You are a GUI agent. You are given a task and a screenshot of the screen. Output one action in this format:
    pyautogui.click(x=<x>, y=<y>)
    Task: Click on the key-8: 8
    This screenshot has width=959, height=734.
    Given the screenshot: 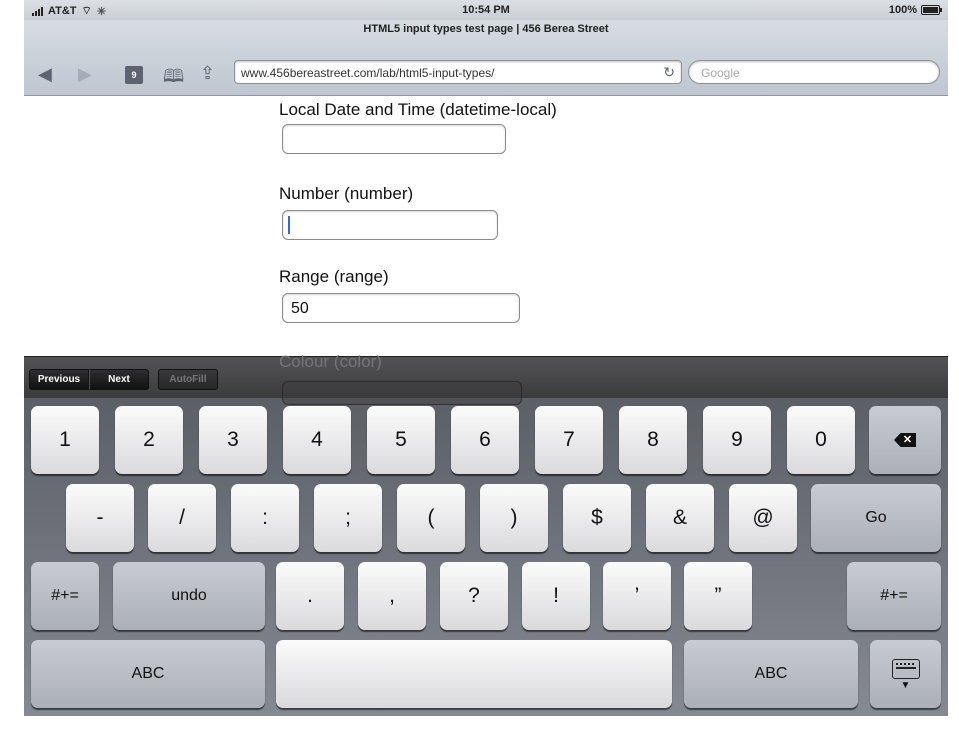 What is the action you would take?
    pyautogui.click(x=653, y=440)
    